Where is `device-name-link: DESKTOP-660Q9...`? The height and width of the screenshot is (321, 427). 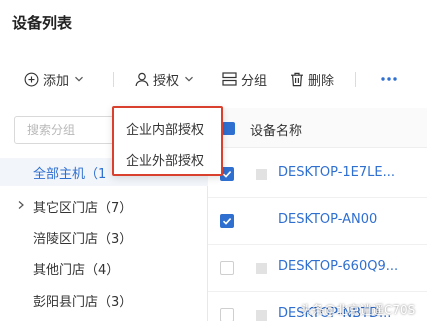 device-name-link: DESKTOP-660Q9... is located at coordinates (352, 266).